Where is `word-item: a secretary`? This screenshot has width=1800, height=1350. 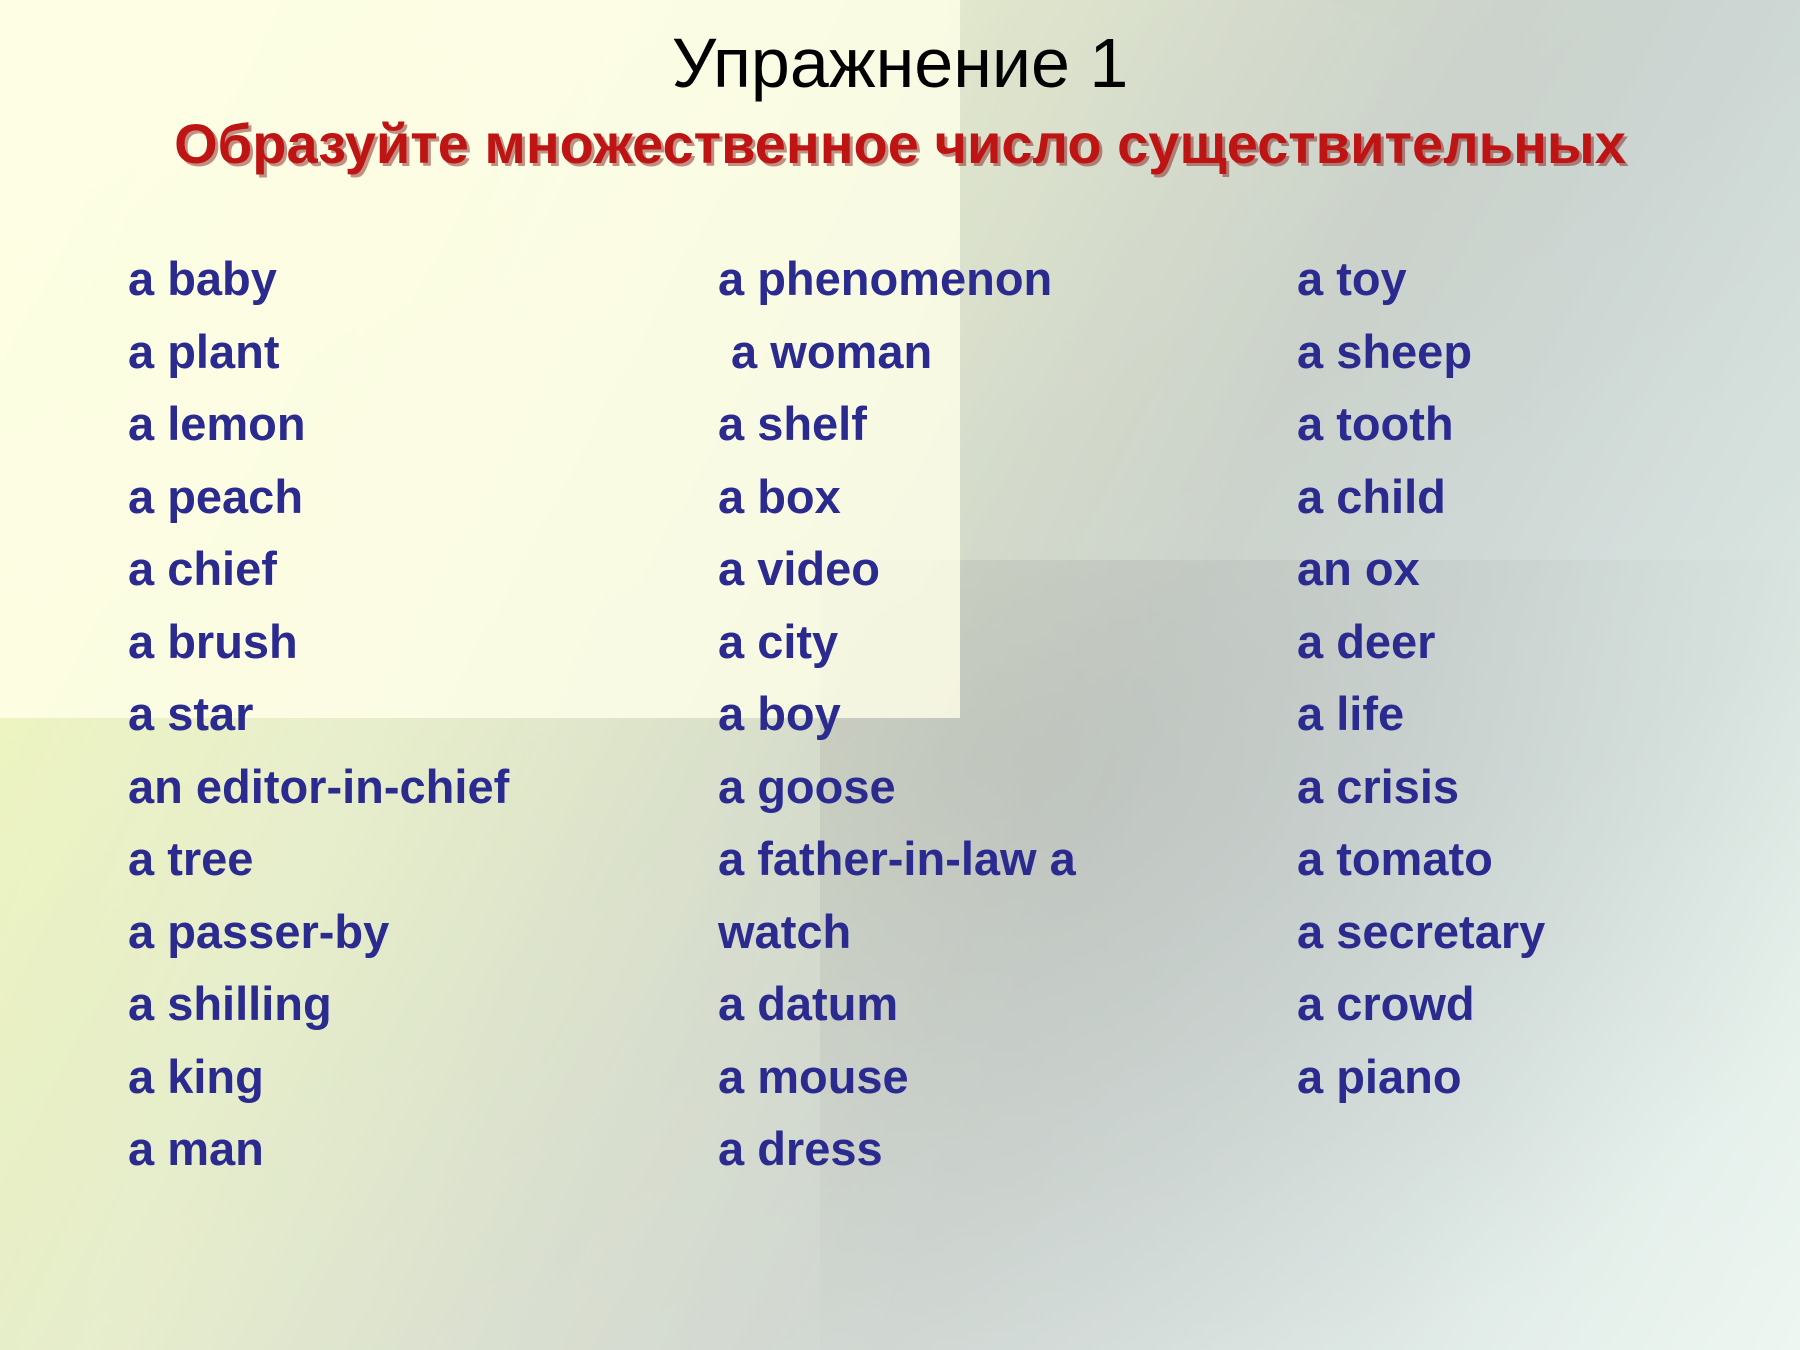 word-item: a secretary is located at coordinates (1421, 931).